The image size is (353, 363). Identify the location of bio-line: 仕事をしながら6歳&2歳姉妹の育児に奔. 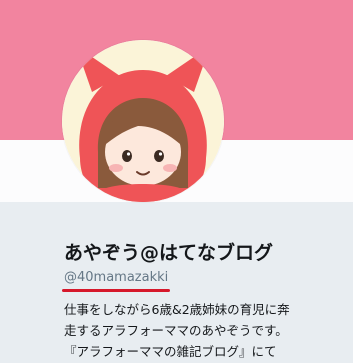
(177, 309).